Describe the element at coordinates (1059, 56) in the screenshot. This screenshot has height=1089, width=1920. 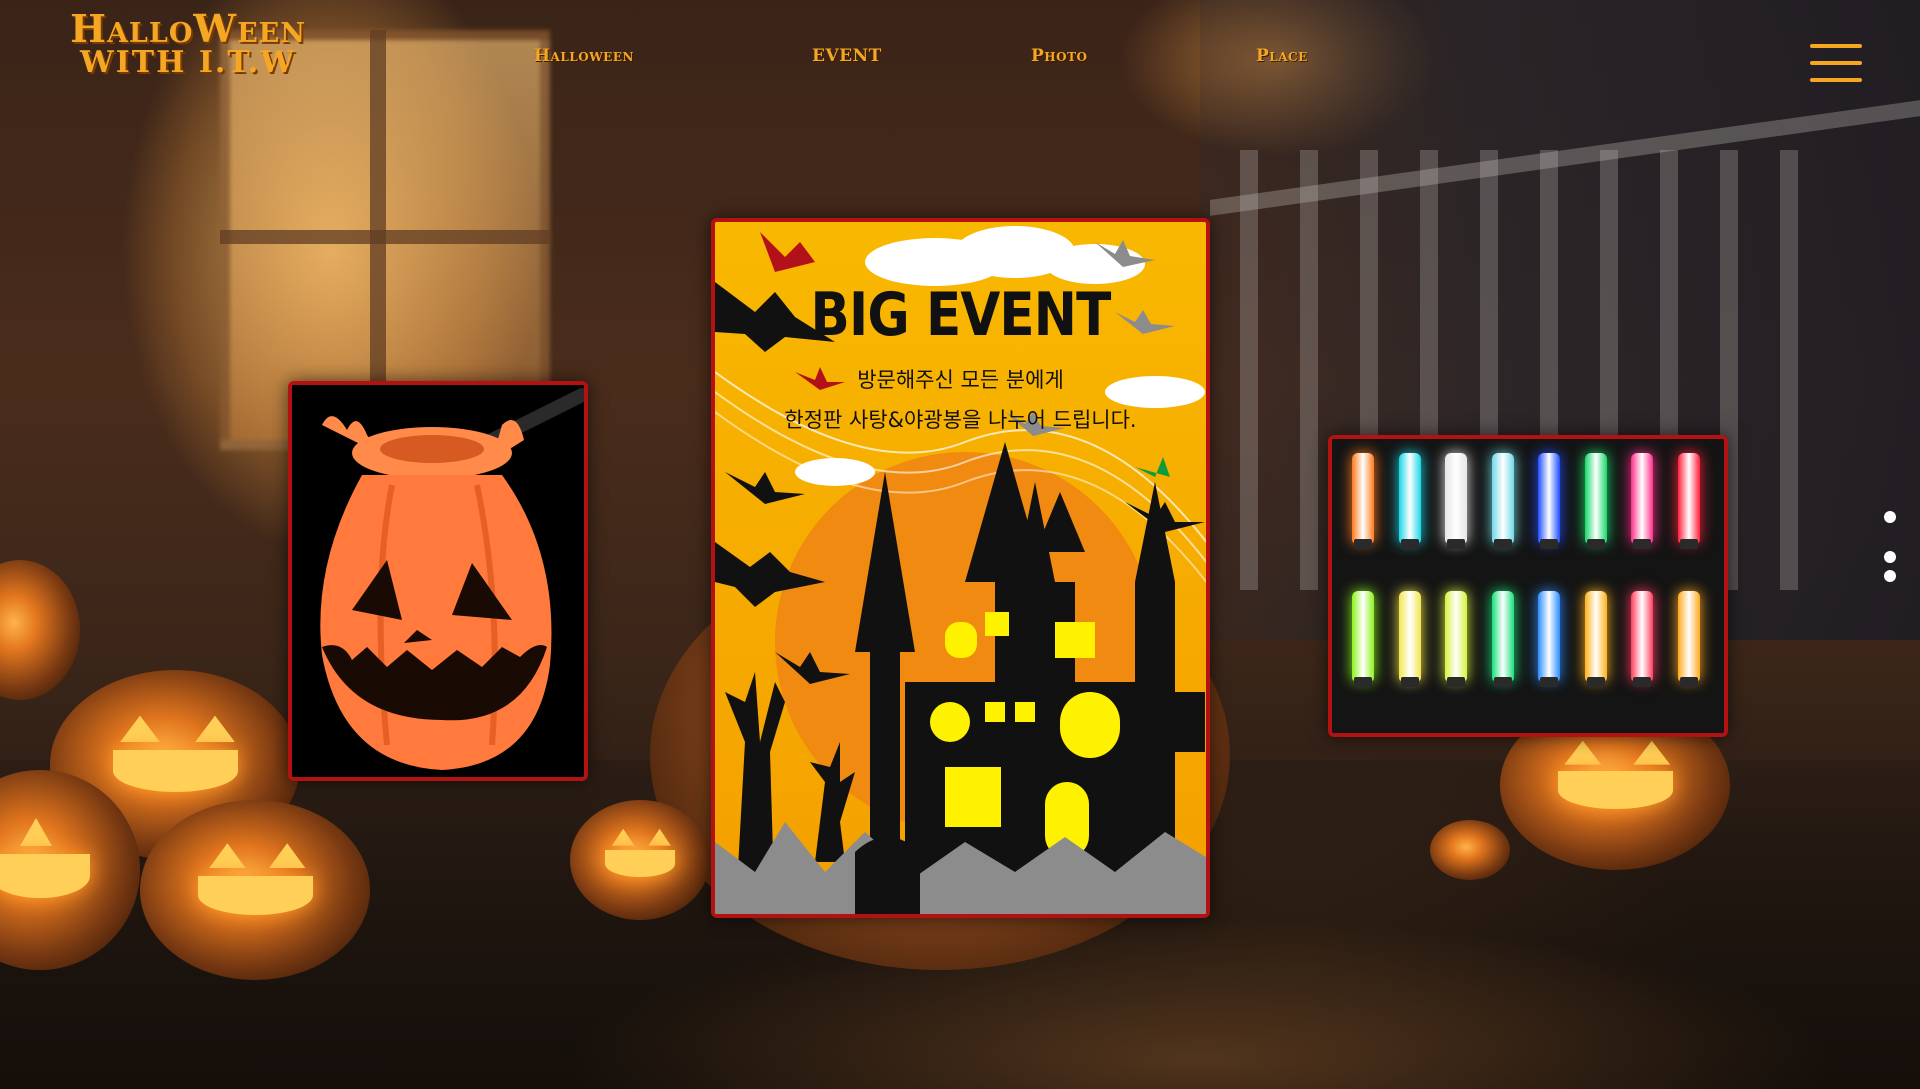
I see `nav-item-photo: Photo` at that location.